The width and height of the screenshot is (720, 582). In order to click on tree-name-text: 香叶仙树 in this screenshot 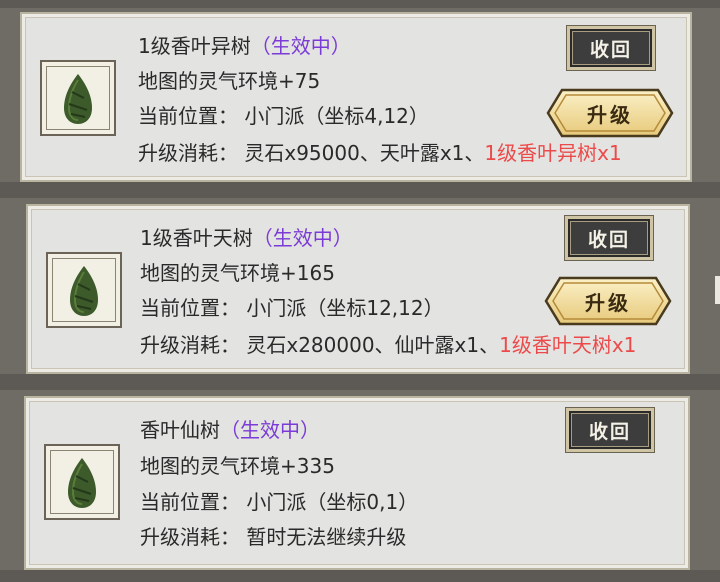, I will do `click(180, 430)`.